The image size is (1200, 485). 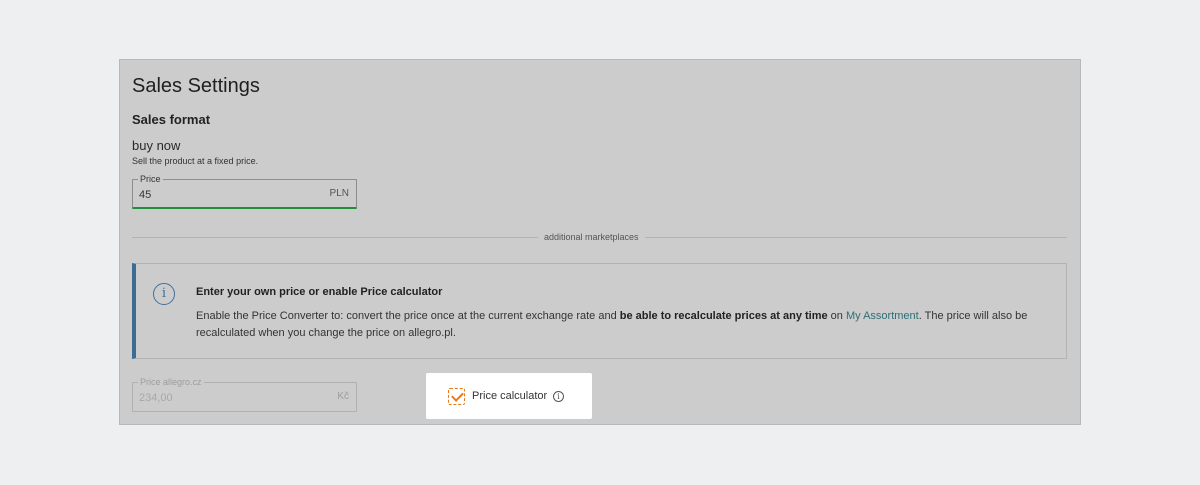 What do you see at coordinates (171, 382) in the screenshot?
I see `price-allegro-cz-label: Price allegro.cz` at bounding box center [171, 382].